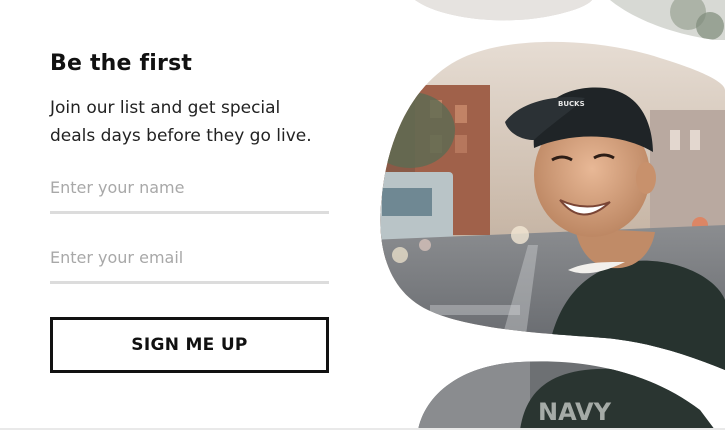 Image resolution: width=725 pixels, height=430 pixels. I want to click on name-input, so click(189, 196).